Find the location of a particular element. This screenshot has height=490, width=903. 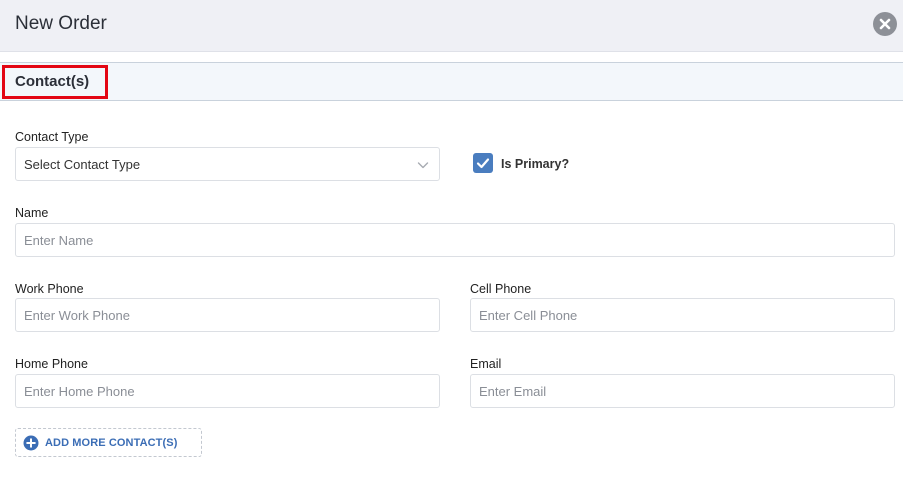

modal-title: New Order is located at coordinates (61, 23).